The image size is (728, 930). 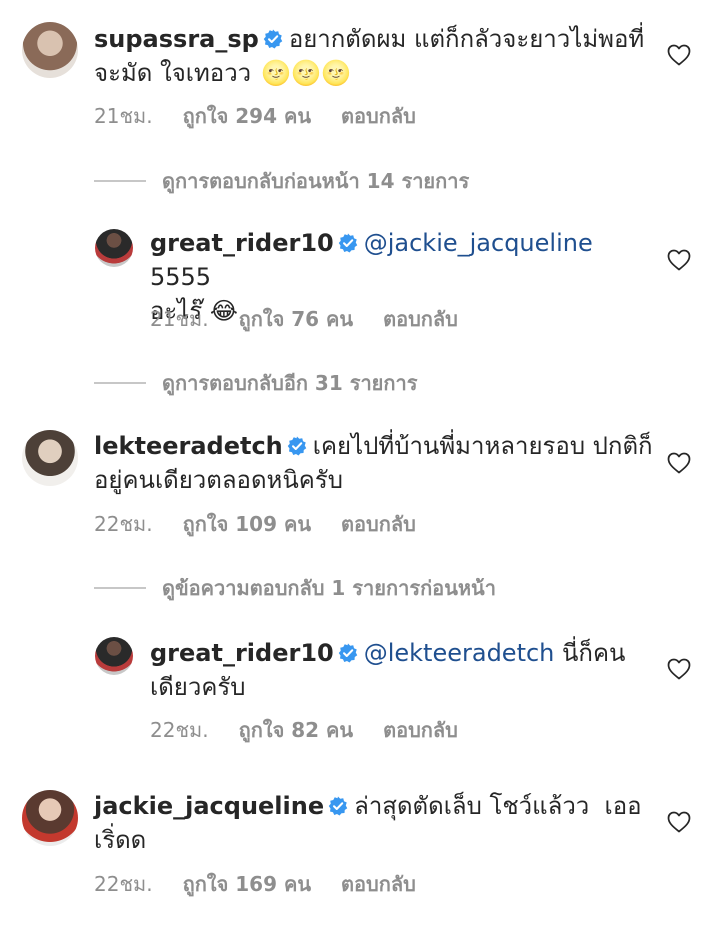 I want to click on emoji: 🌝🌝🌝, so click(x=306, y=73).